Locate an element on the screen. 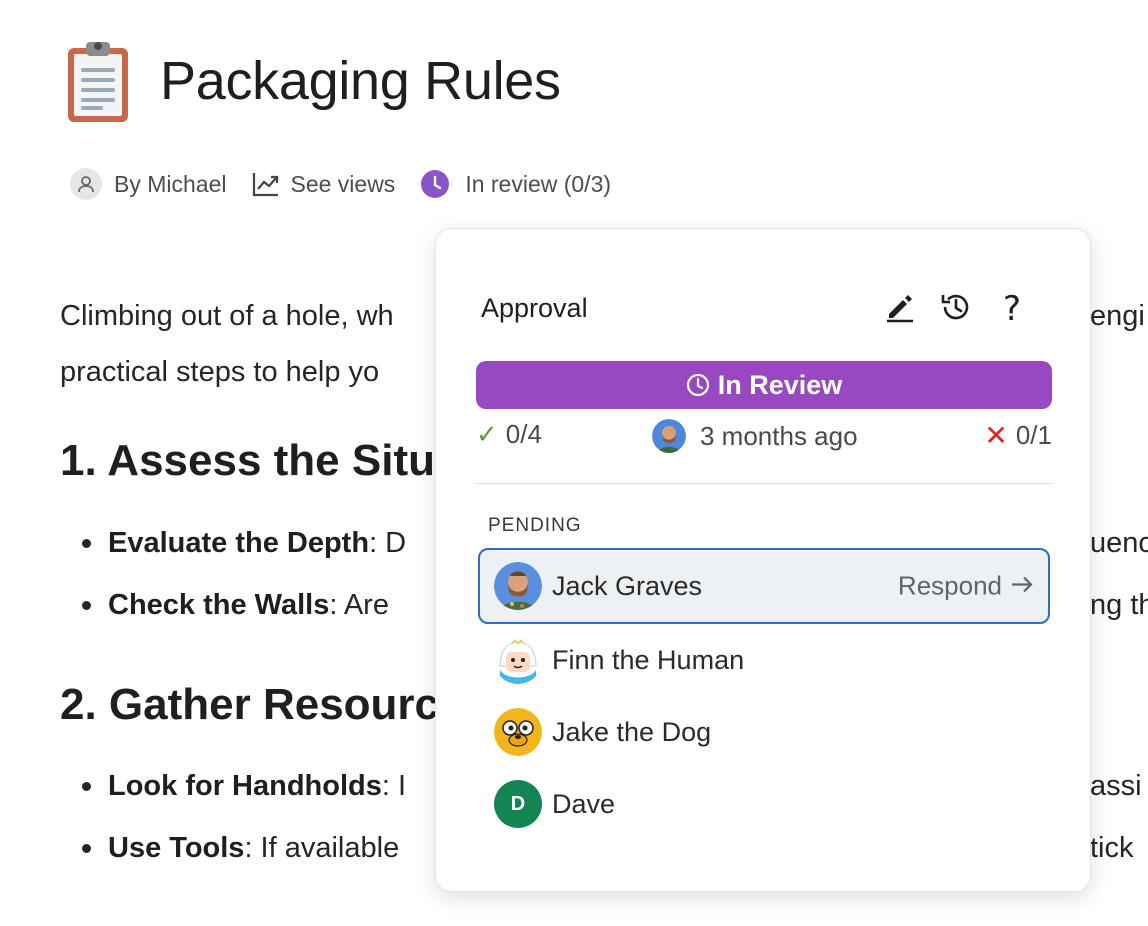 The image size is (1148, 926). list-item: Look for Handholds: I is located at coordinates (243, 786).